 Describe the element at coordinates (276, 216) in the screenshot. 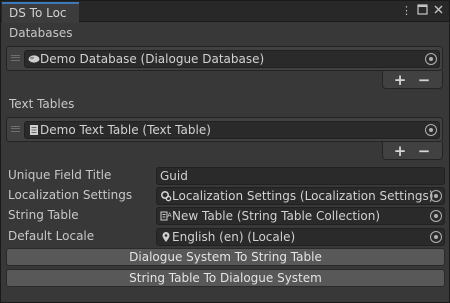

I see `string-table-value: New Table (String Table Collection)` at that location.